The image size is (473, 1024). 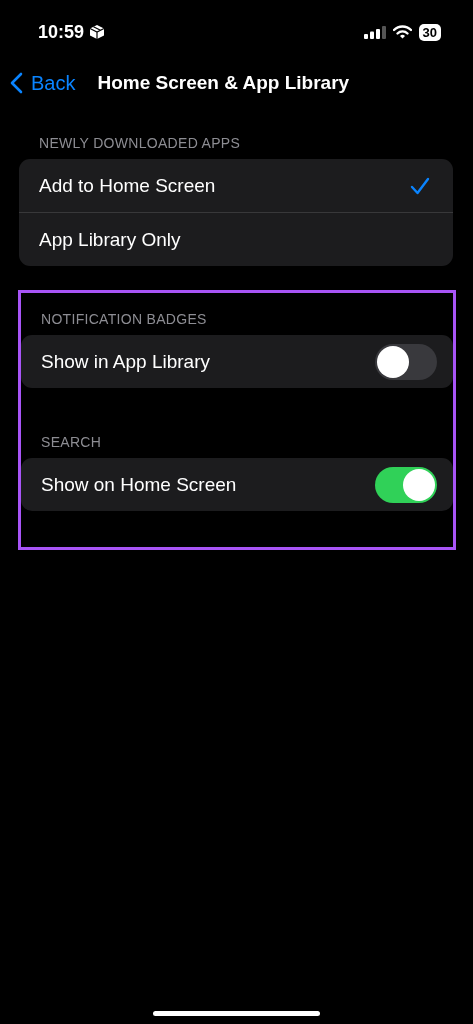 I want to click on row-label: Show in App Library, so click(x=125, y=361).